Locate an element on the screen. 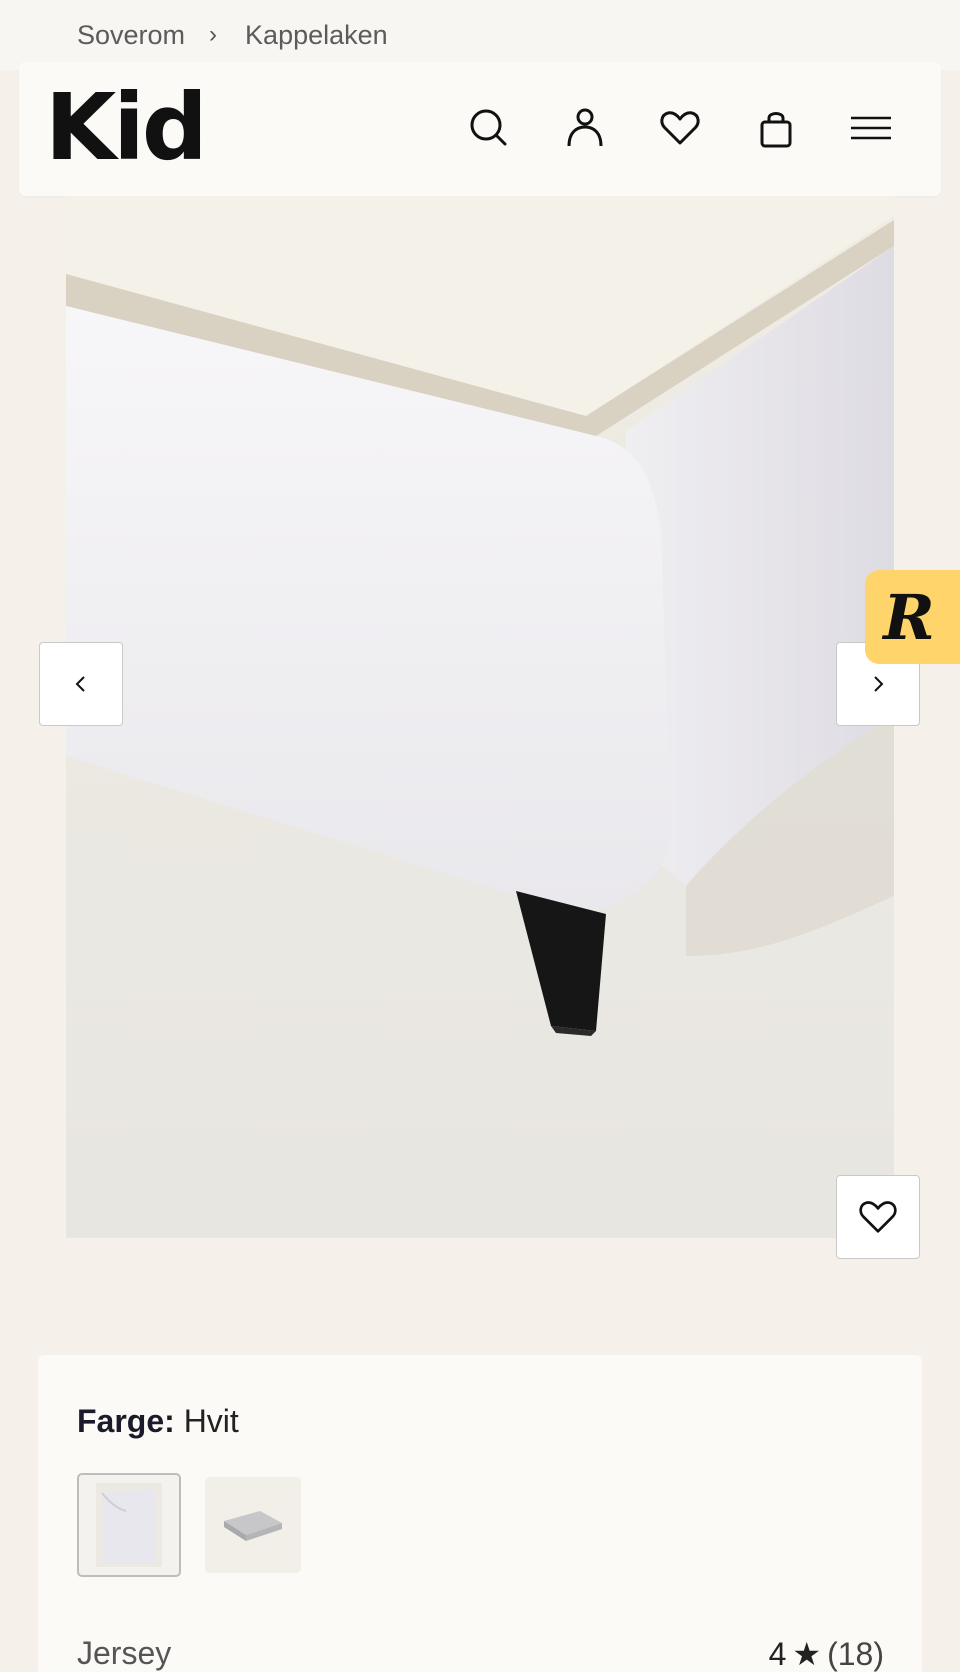 This screenshot has height=1672, width=960. chevron-left-icon is located at coordinates (80, 684).